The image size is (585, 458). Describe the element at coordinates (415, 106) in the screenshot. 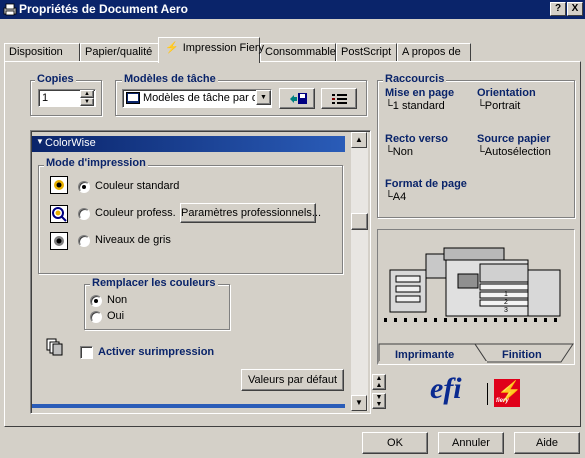

I see `shortcut-mise-en-page-value: └1 standard` at that location.